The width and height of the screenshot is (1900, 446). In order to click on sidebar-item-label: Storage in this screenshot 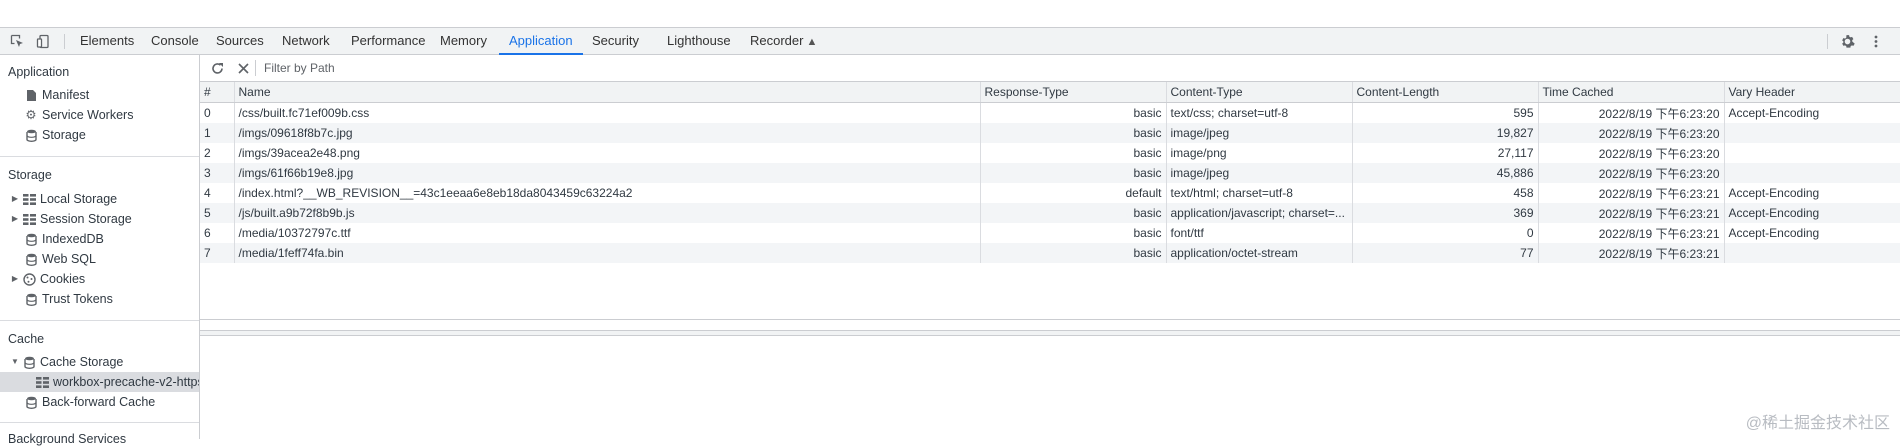, I will do `click(64, 135)`.